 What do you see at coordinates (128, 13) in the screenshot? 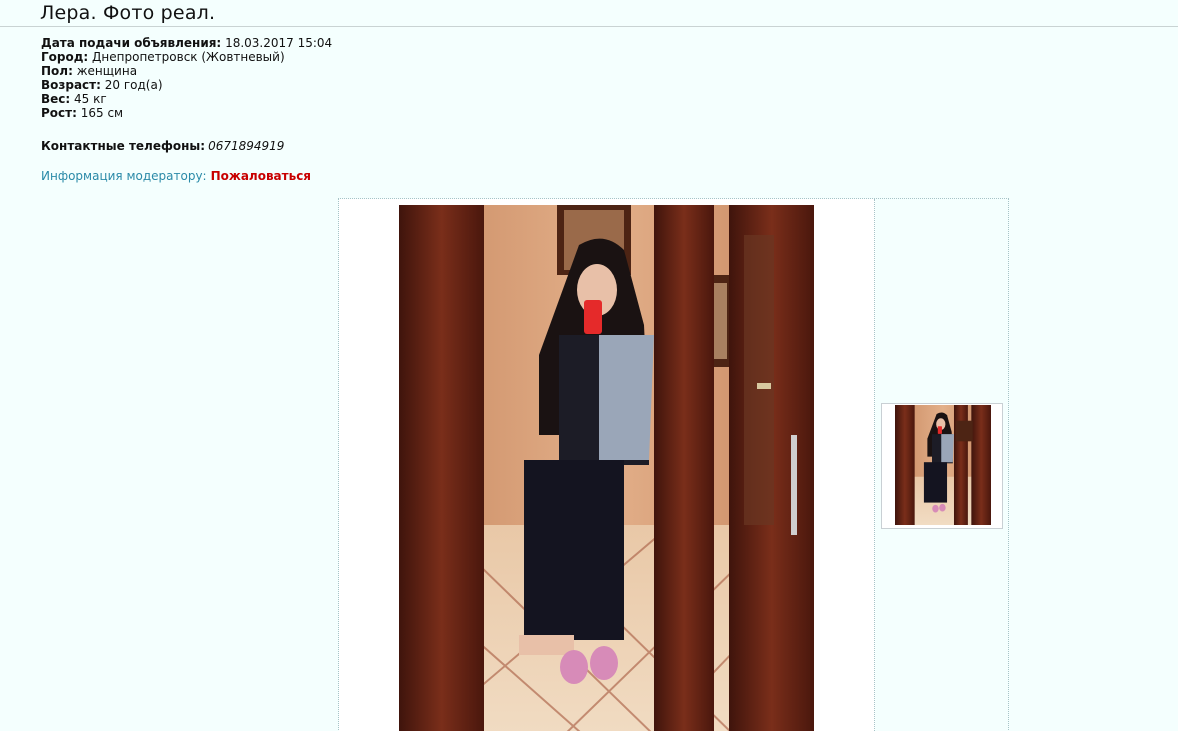
I see `ad-title: Лера. Фото реал.` at bounding box center [128, 13].